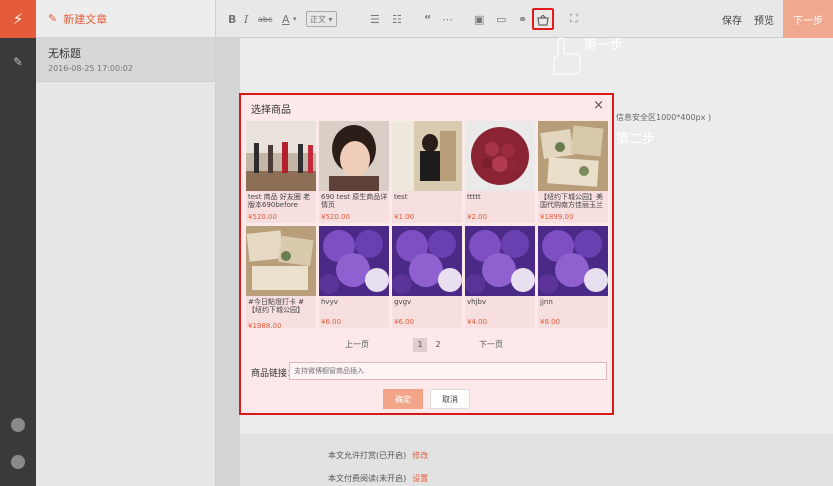 This screenshot has width=833, height=486. What do you see at coordinates (18, 425) in the screenshot?
I see `settings-icon` at bounding box center [18, 425].